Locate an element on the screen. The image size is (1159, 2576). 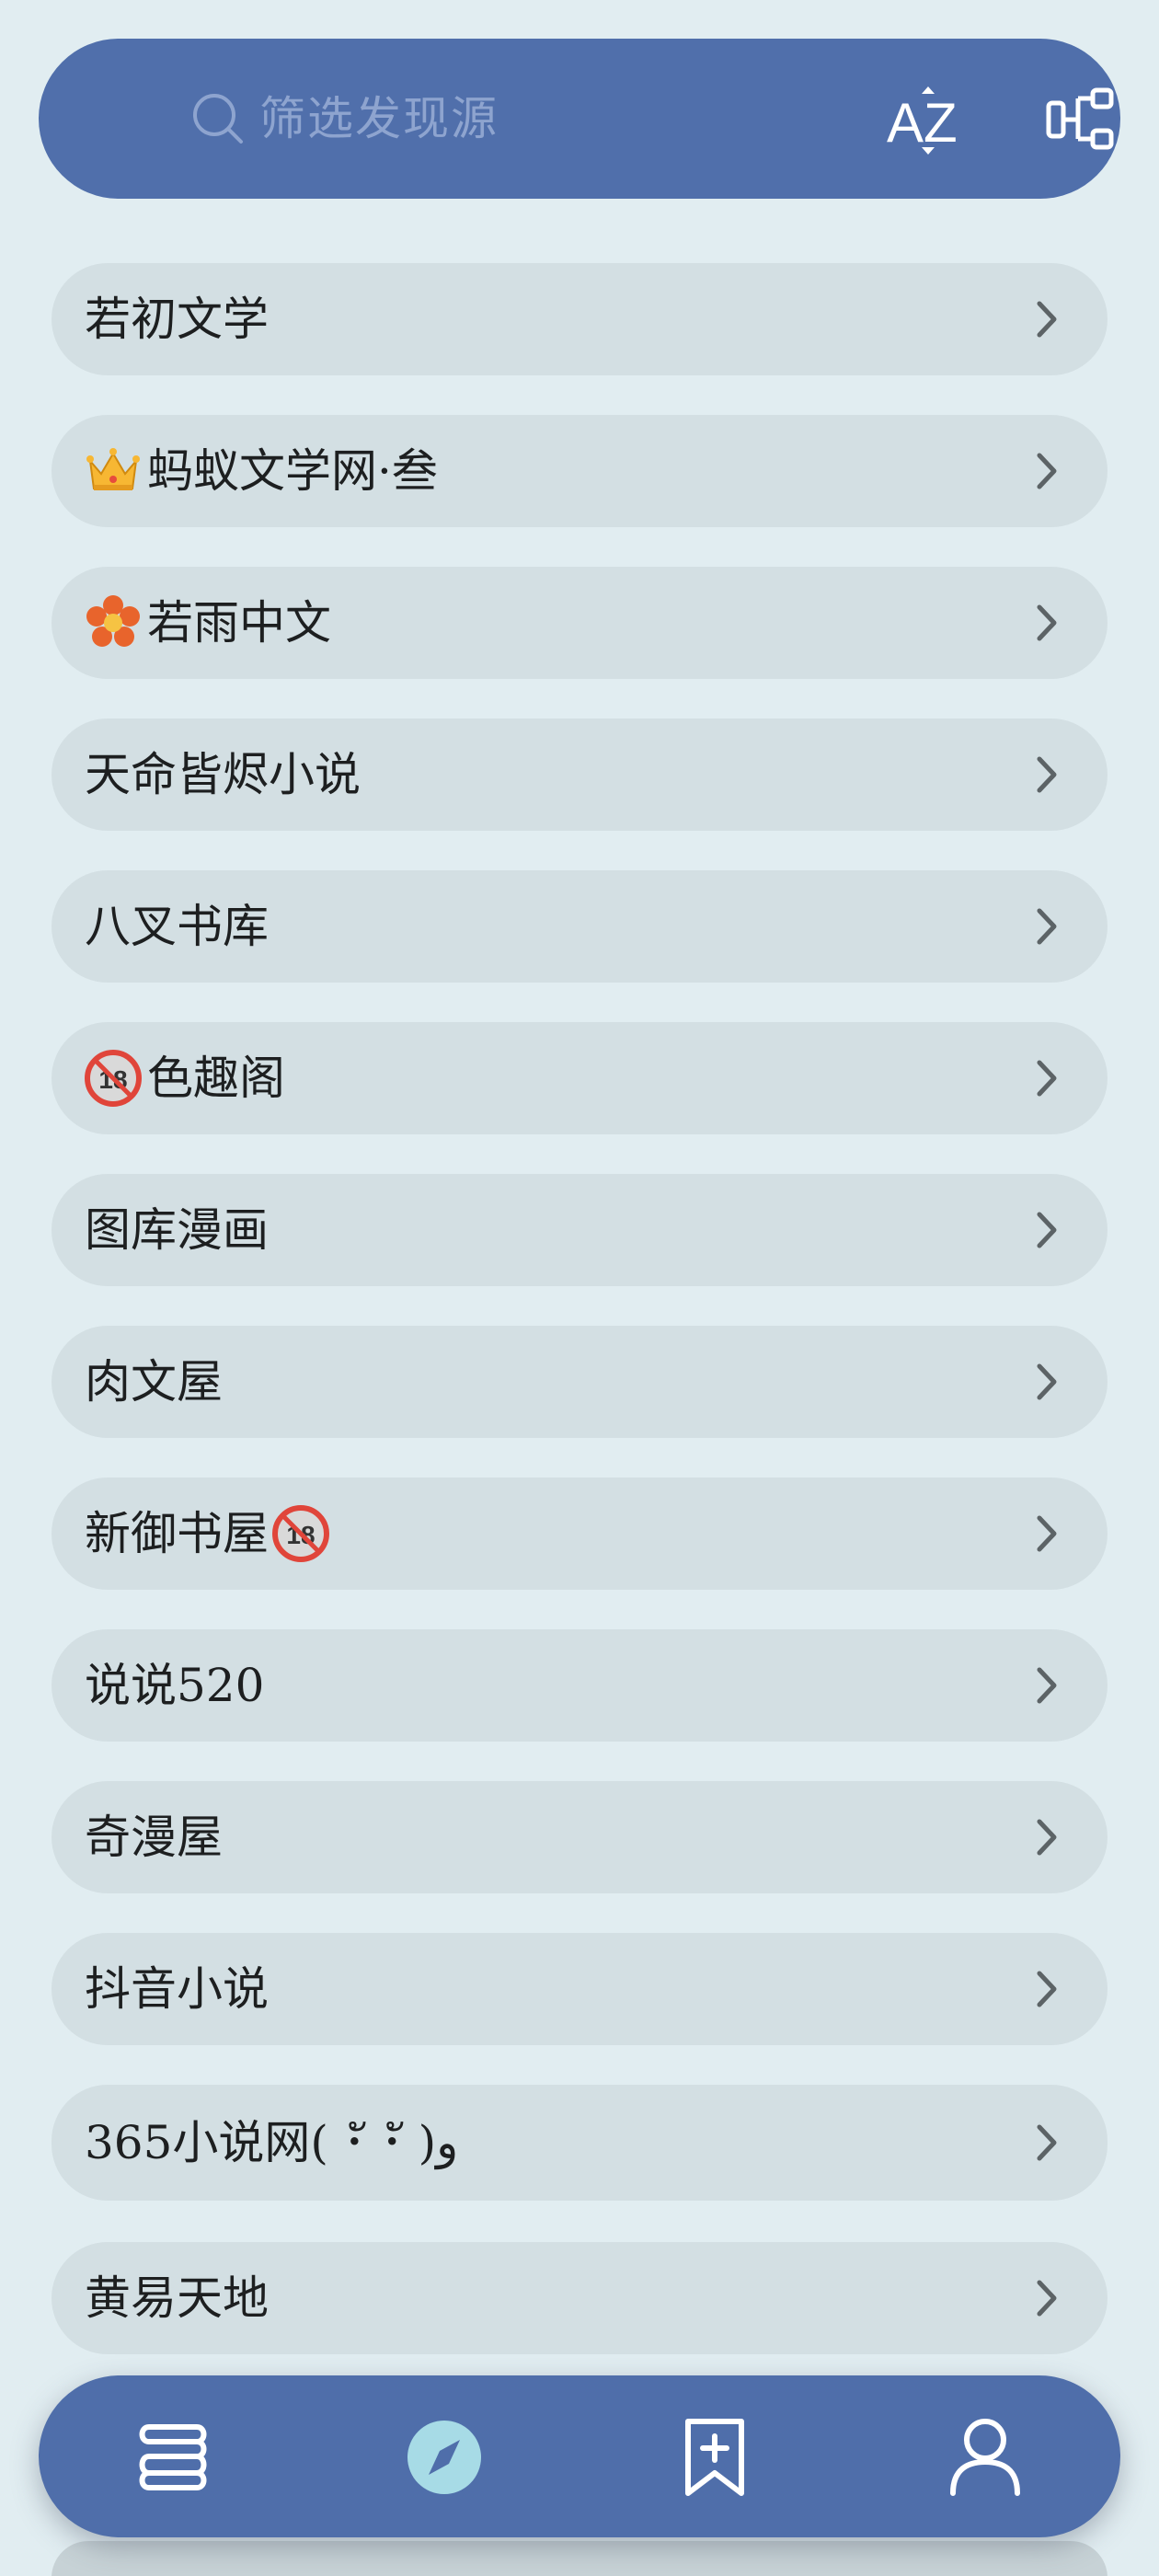
source-item-label: 黄易天地 is located at coordinates (177, 2298).